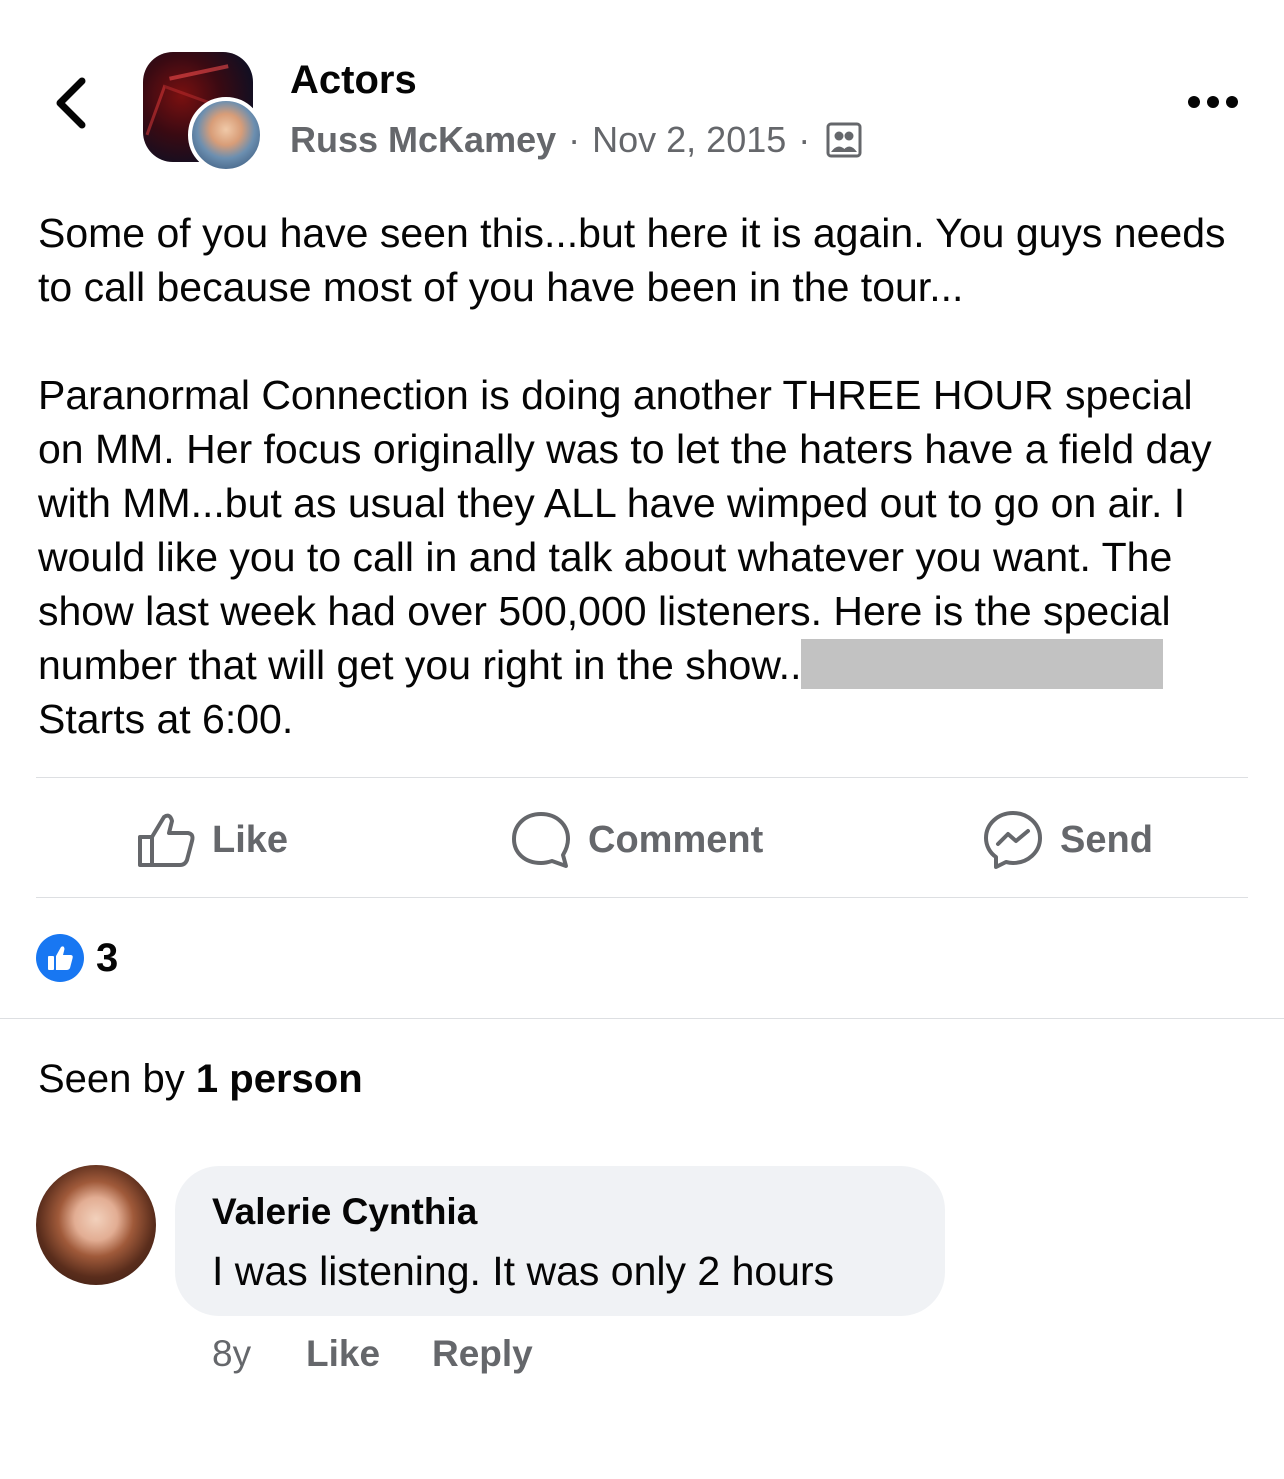 This screenshot has height=1479, width=1284. I want to click on group-members-icon, so click(844, 140).